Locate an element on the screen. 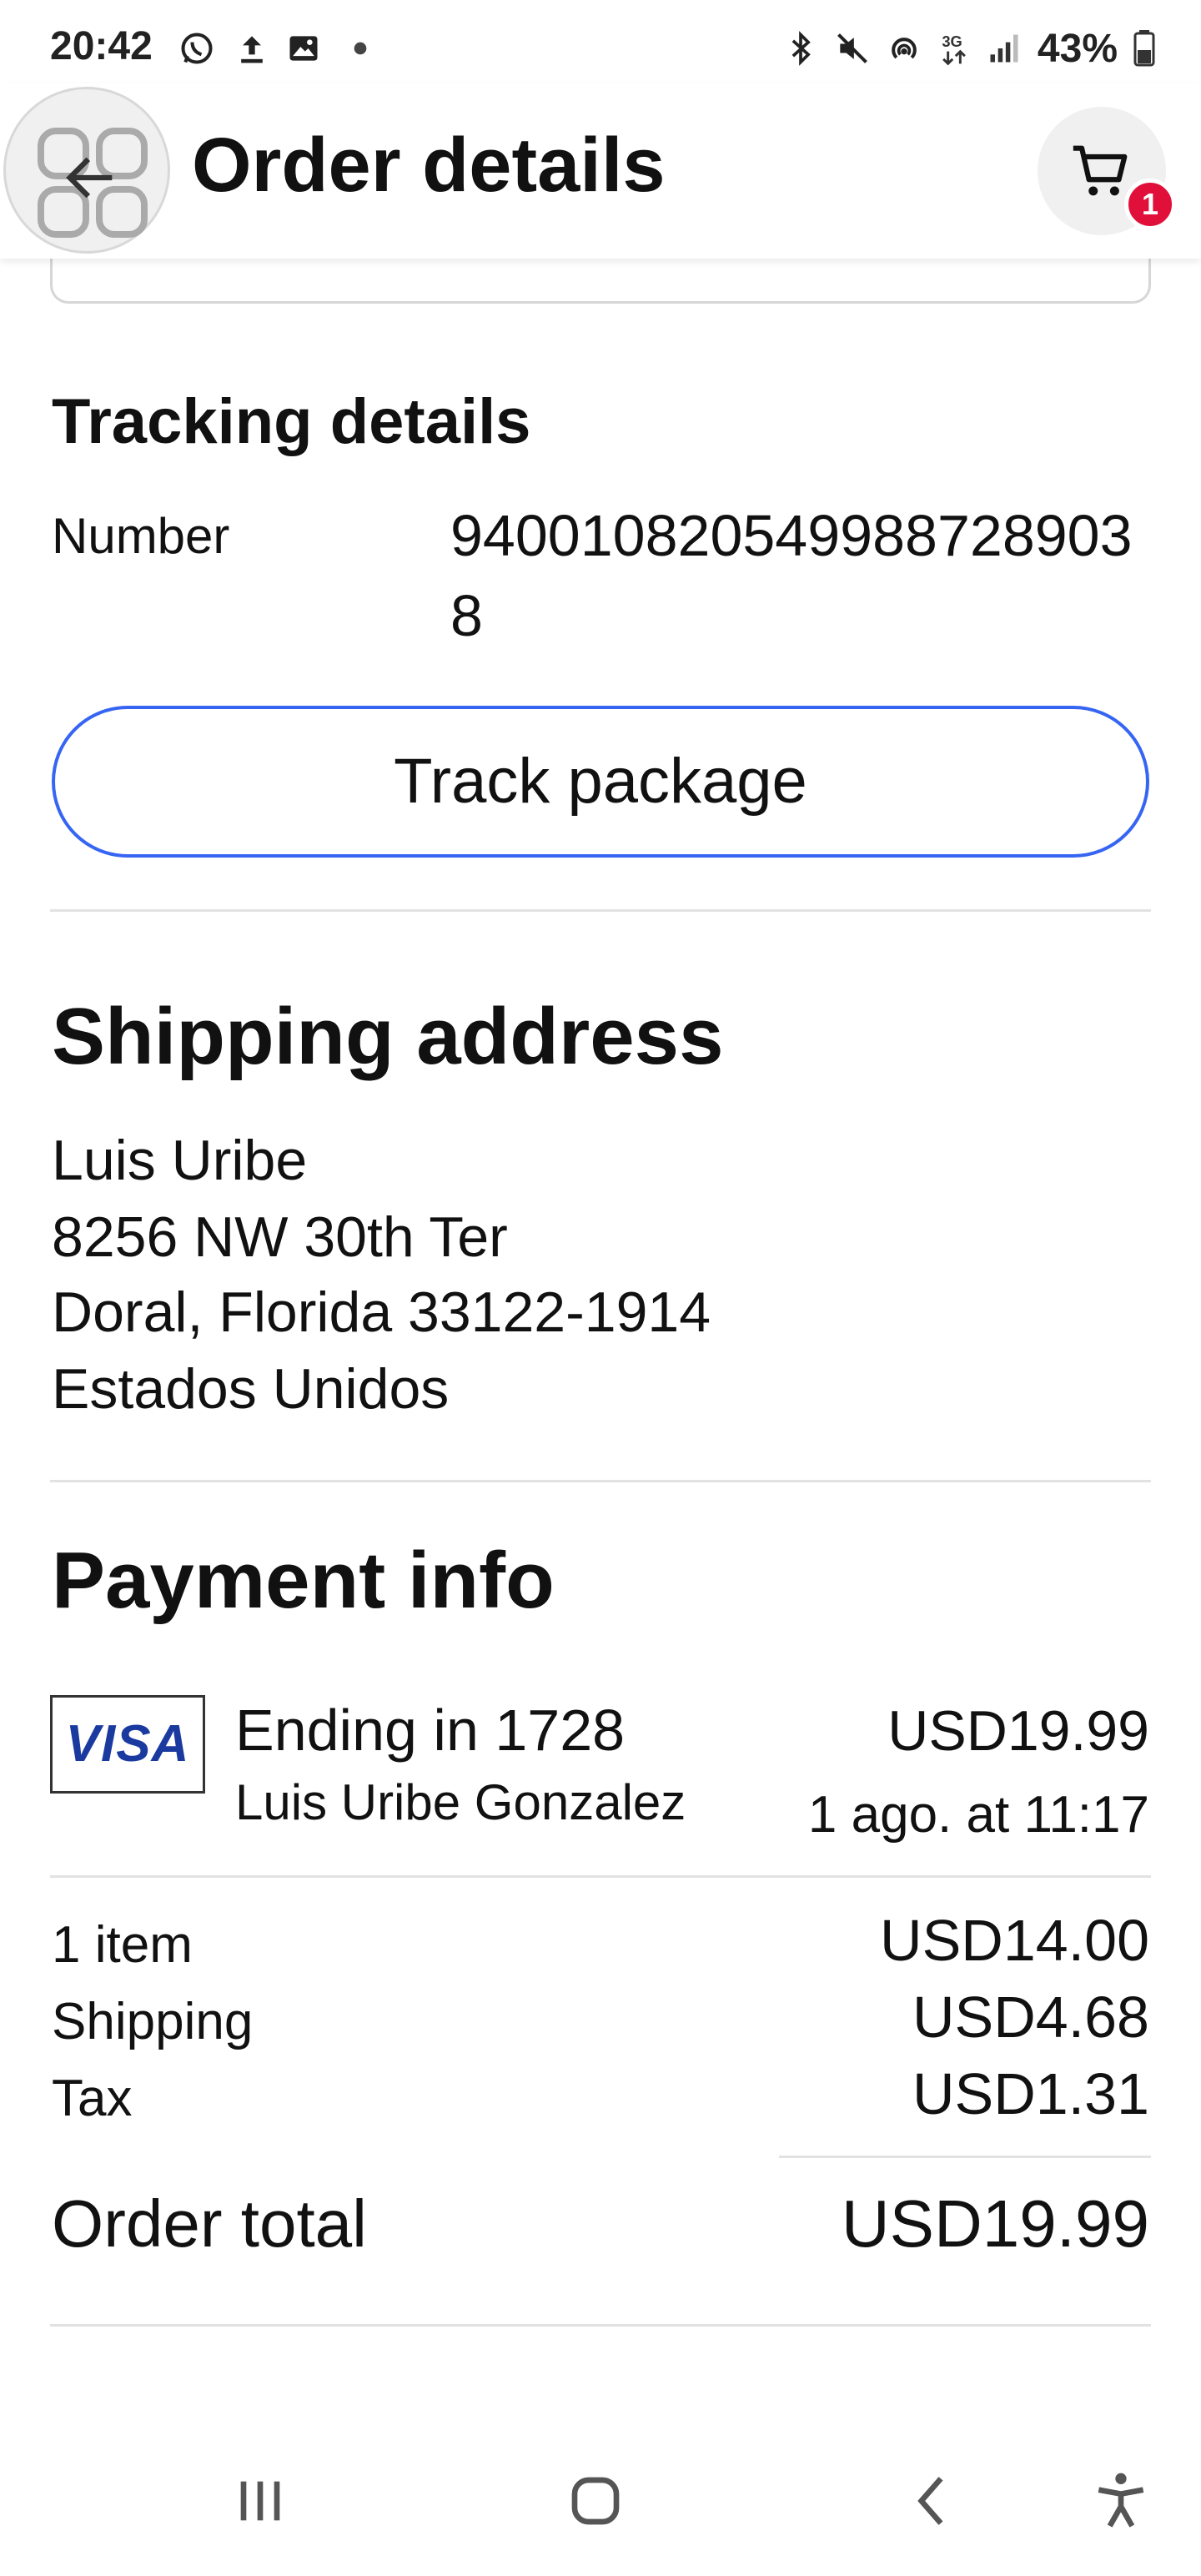  payment-heading: Payment info is located at coordinates (304, 1580).